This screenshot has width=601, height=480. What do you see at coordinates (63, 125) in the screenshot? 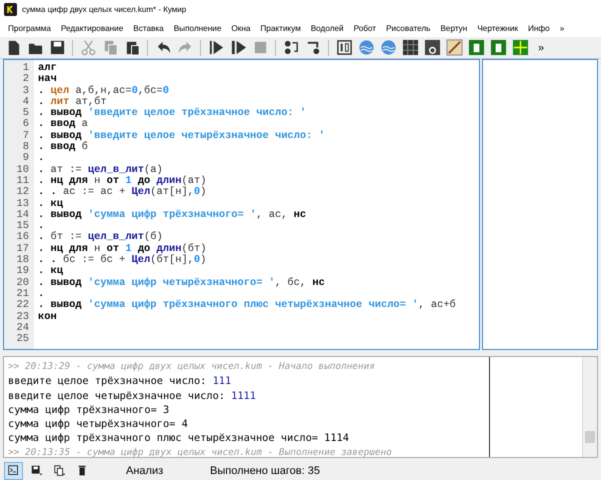
I see `code-line: . ввод а` at bounding box center [63, 125].